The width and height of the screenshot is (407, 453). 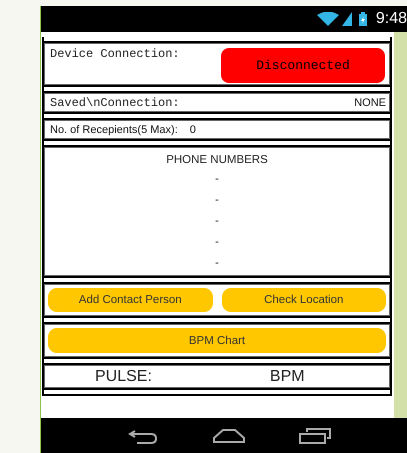 I want to click on wifi-icon, so click(x=327, y=19).